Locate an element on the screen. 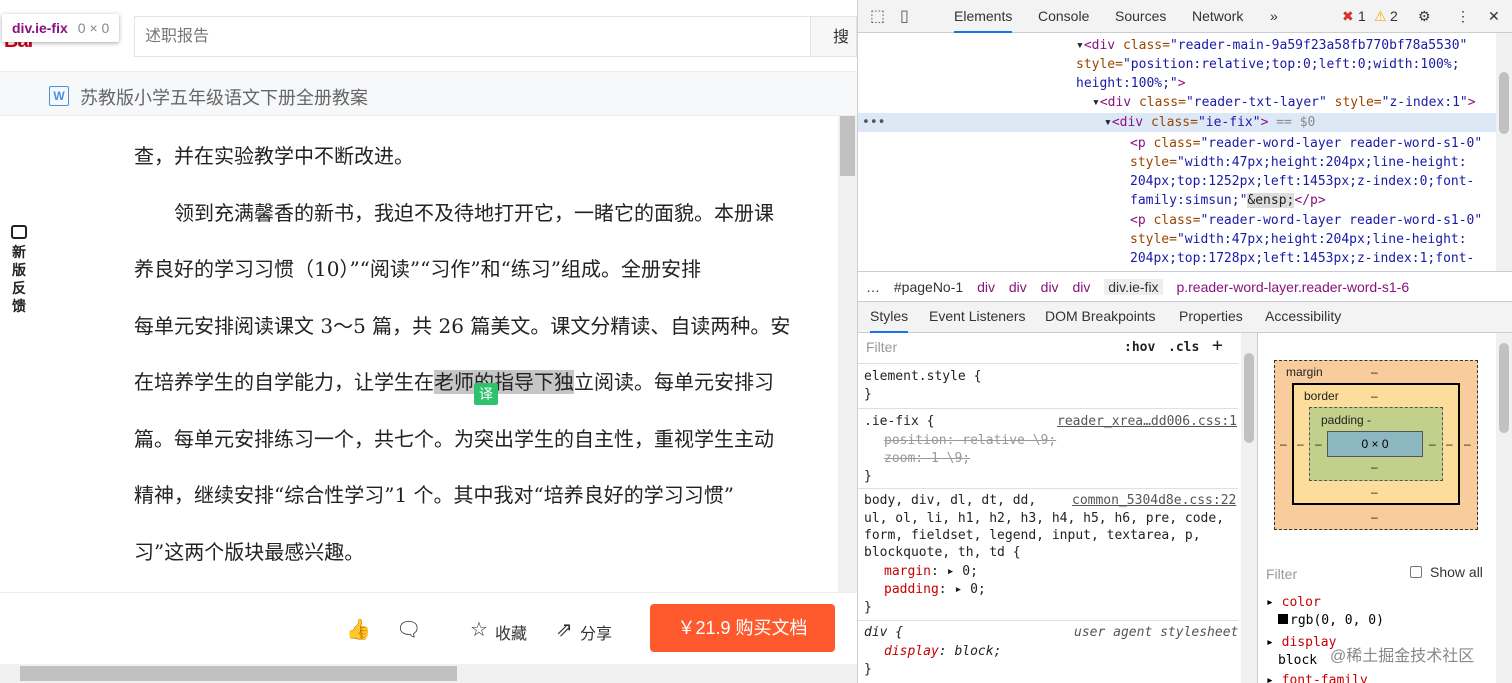 This screenshot has height=683, width=1512. comment-icon: 🗨 is located at coordinates (408, 629).